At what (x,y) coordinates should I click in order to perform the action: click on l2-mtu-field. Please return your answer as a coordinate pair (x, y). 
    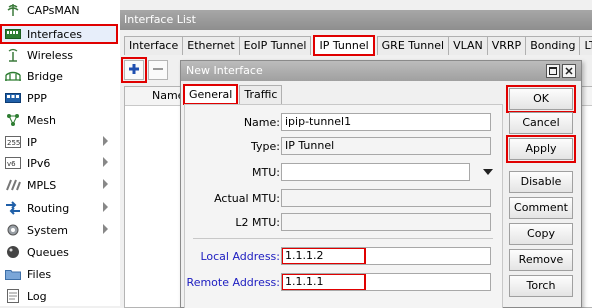
    Looking at the image, I should click on (386, 222).